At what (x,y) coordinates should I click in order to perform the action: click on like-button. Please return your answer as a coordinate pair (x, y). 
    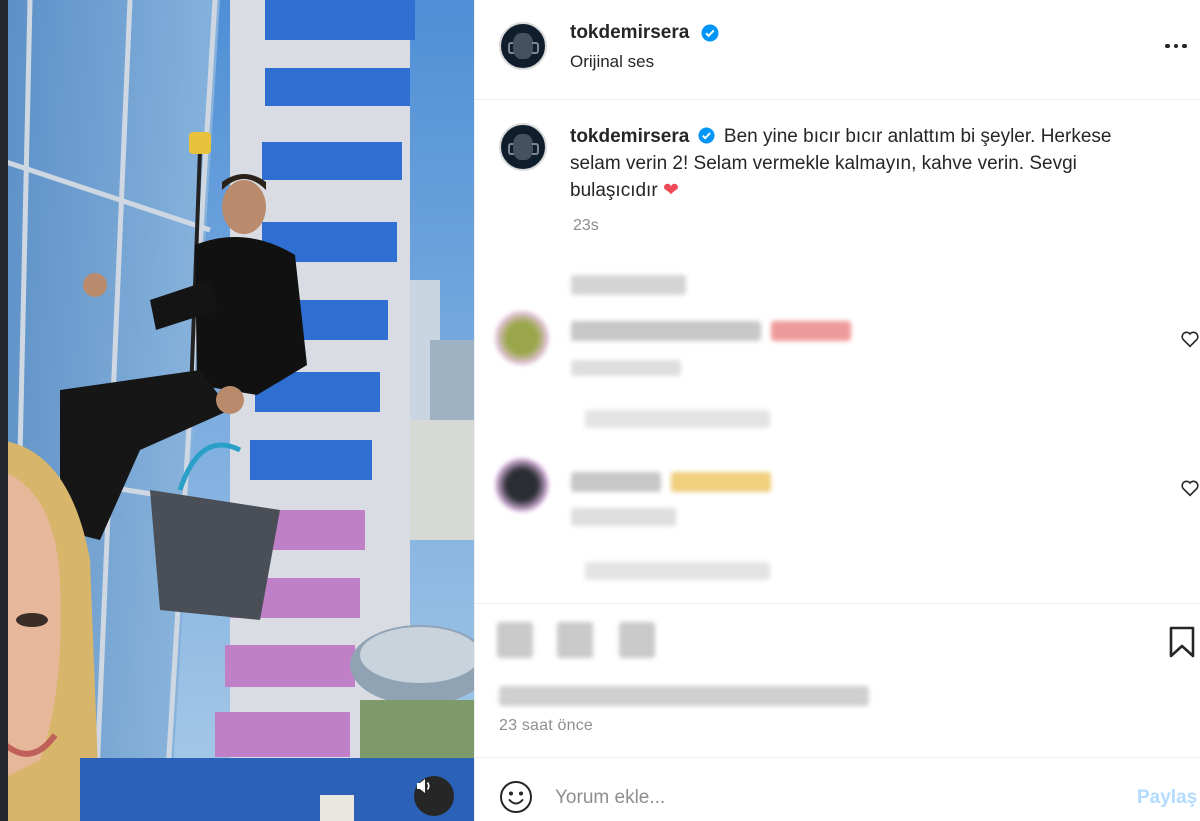
    Looking at the image, I should click on (515, 640).